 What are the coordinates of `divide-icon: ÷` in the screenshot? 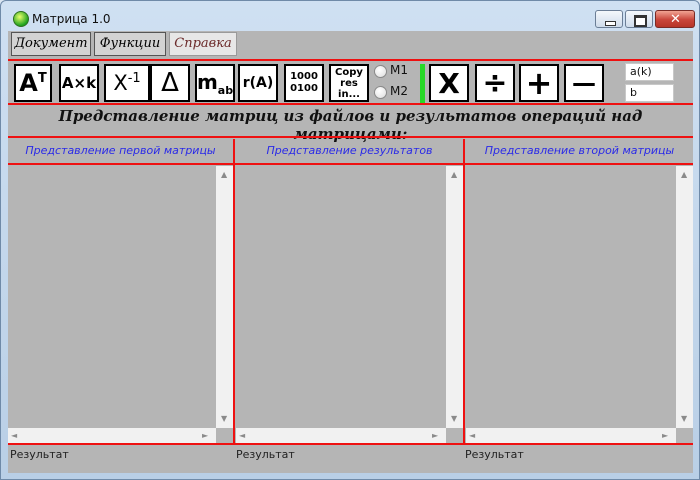 It's located at (495, 83).